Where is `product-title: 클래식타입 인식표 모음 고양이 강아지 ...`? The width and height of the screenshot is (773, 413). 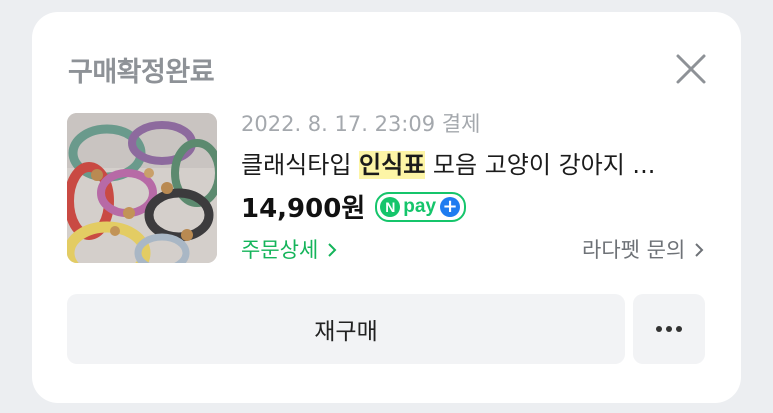
product-title: 클래식타입 인식표 모음 고양이 강아지 ... is located at coordinates (448, 162).